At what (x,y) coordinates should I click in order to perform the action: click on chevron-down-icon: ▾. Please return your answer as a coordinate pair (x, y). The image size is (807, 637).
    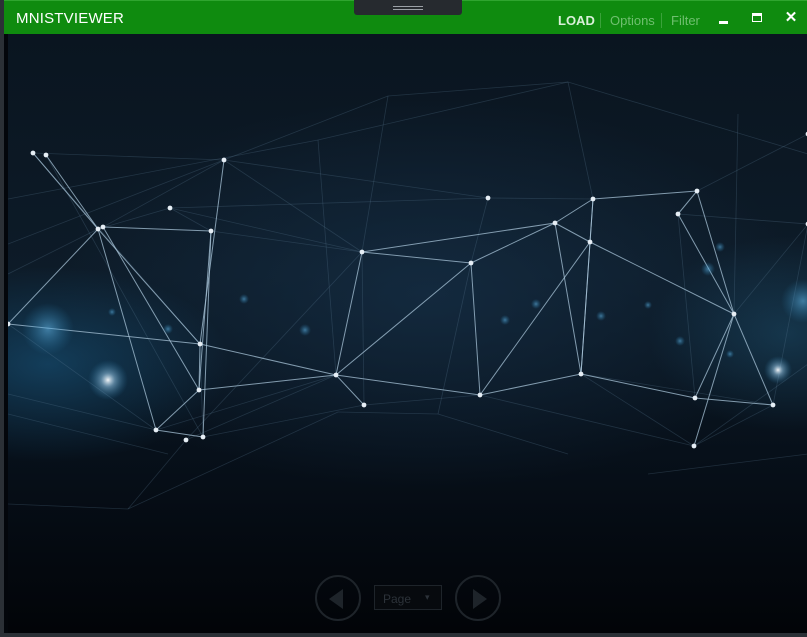
    Looking at the image, I should click on (427, 597).